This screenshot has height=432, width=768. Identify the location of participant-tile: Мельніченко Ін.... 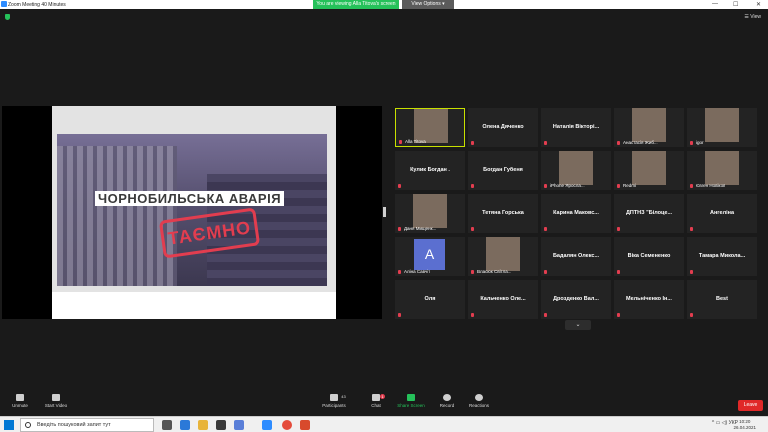
(649, 299).